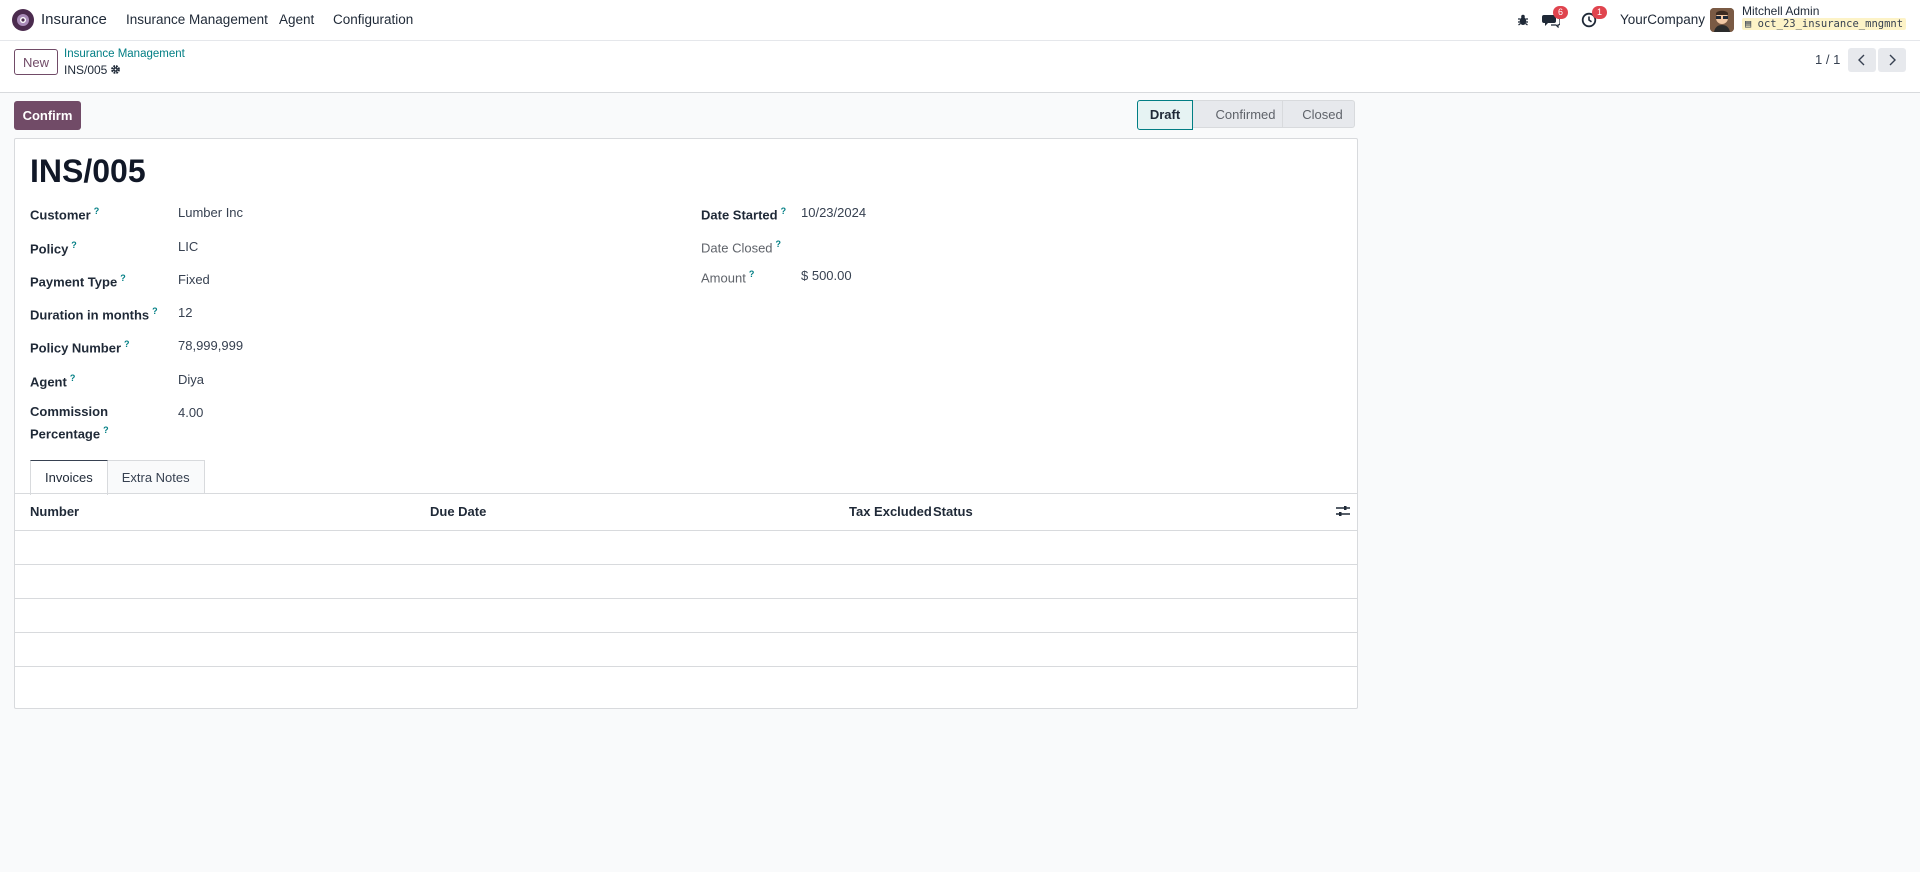 Image resolution: width=1920 pixels, height=872 pixels. I want to click on database-label: oct_23_insurance_mngmnt, so click(1830, 24).